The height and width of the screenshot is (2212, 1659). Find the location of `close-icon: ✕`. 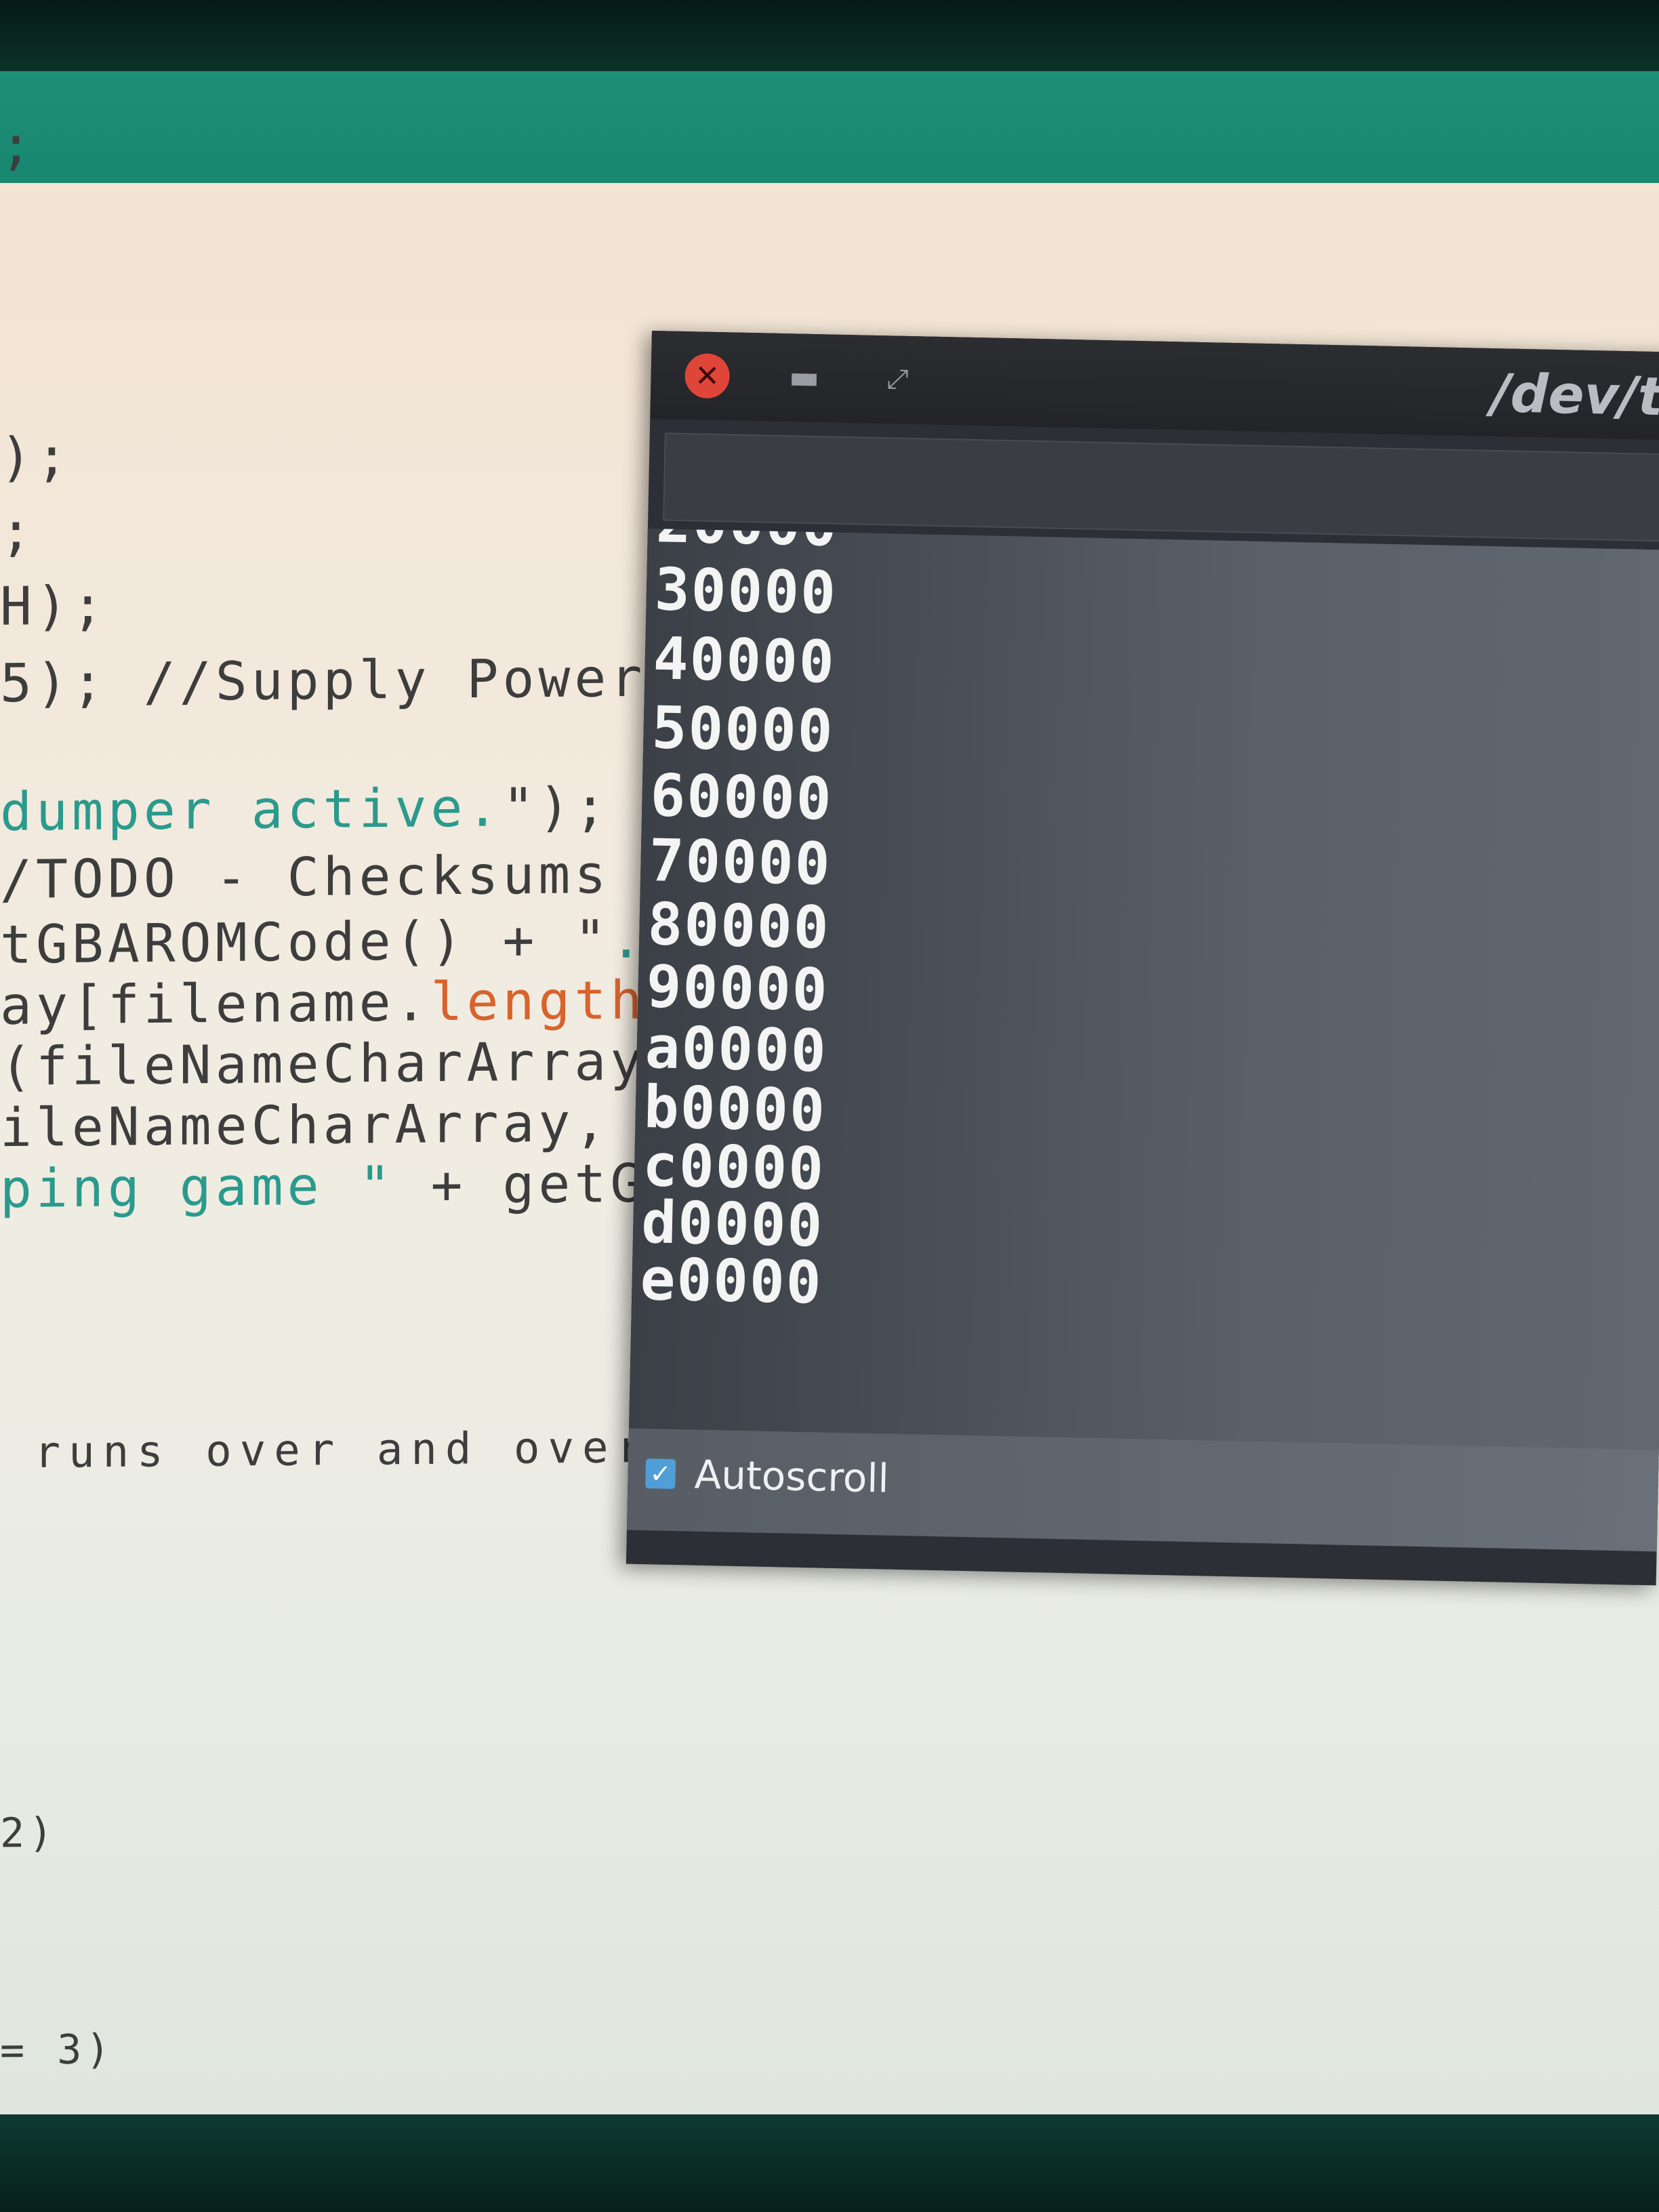

close-icon: ✕ is located at coordinates (707, 376).